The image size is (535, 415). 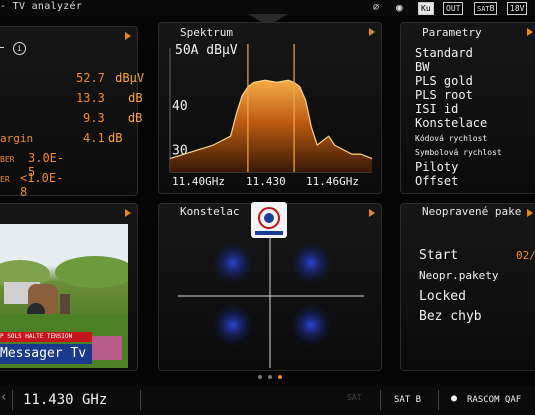 I want to click on spectrum-x-tick-label: 11.430, so click(x=266, y=181).